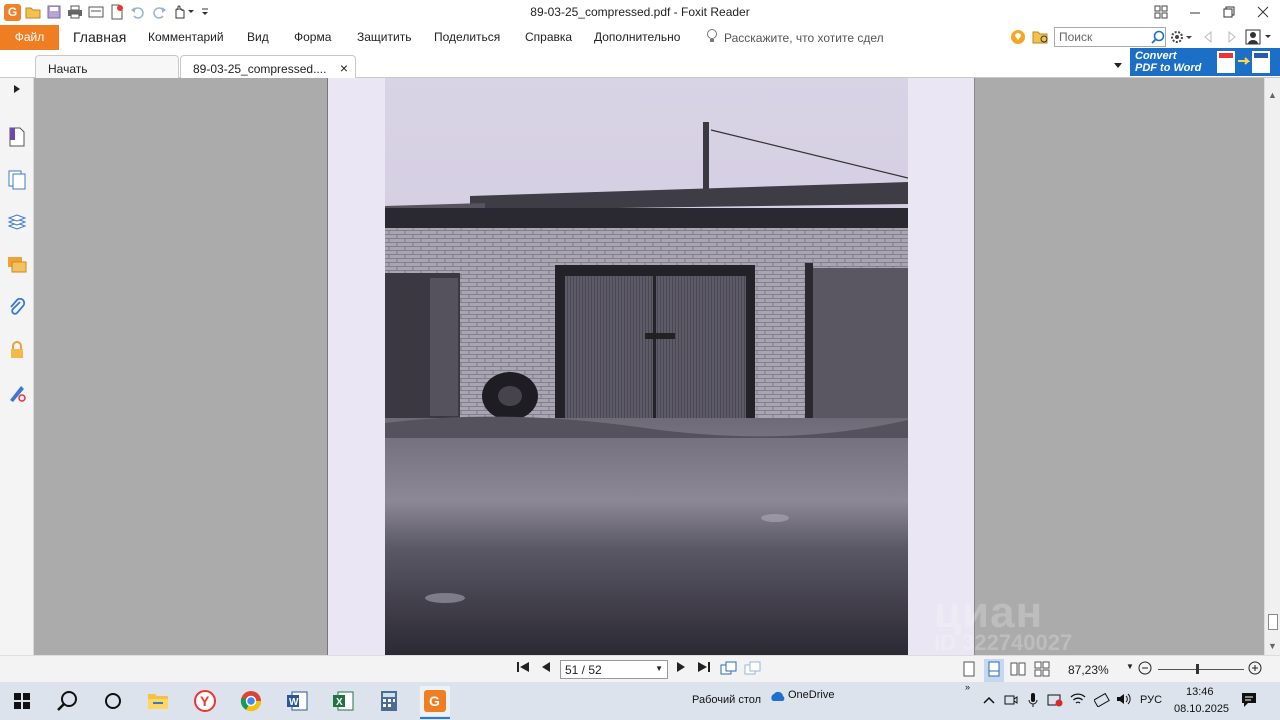 The width and height of the screenshot is (1280, 720). What do you see at coordinates (1272, 95) in the screenshot?
I see `scroll-up-icon: ▲` at bounding box center [1272, 95].